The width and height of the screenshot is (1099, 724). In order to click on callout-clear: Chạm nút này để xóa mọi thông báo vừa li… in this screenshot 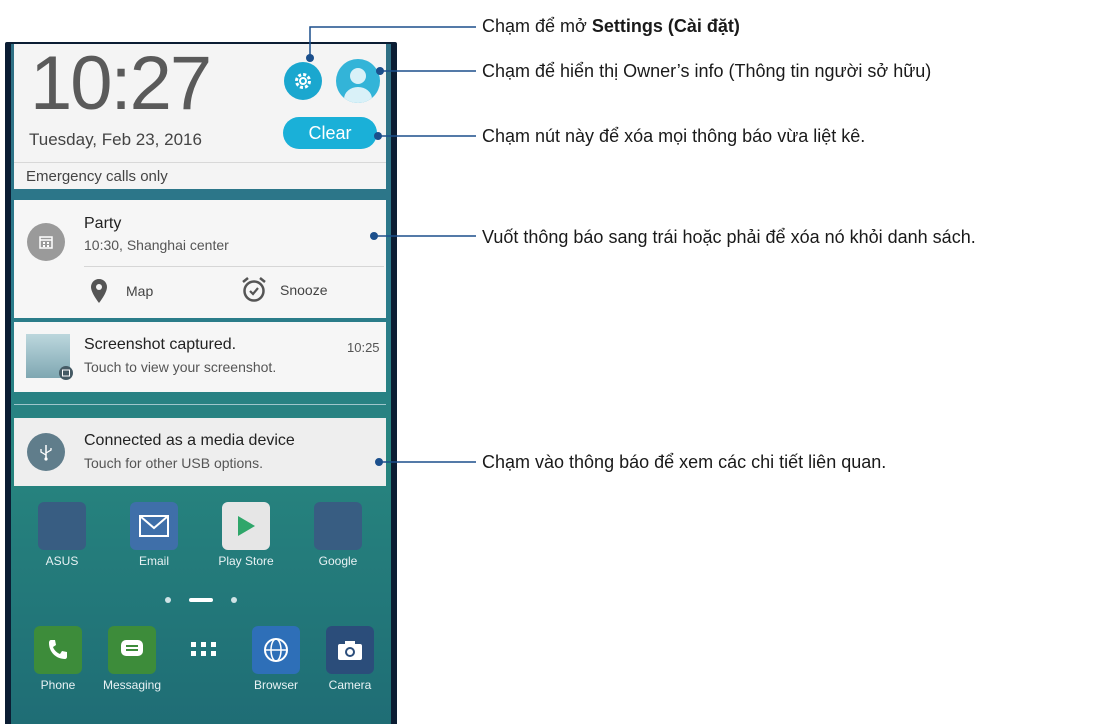, I will do `click(674, 136)`.